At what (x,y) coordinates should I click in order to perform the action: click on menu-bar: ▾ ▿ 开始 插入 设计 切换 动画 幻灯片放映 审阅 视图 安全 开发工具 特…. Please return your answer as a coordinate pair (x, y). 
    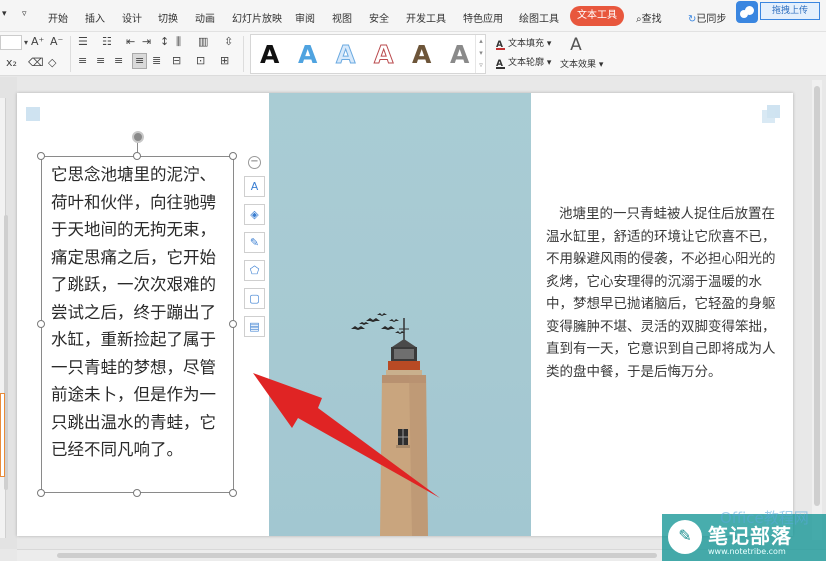
    Looking at the image, I should click on (413, 16).